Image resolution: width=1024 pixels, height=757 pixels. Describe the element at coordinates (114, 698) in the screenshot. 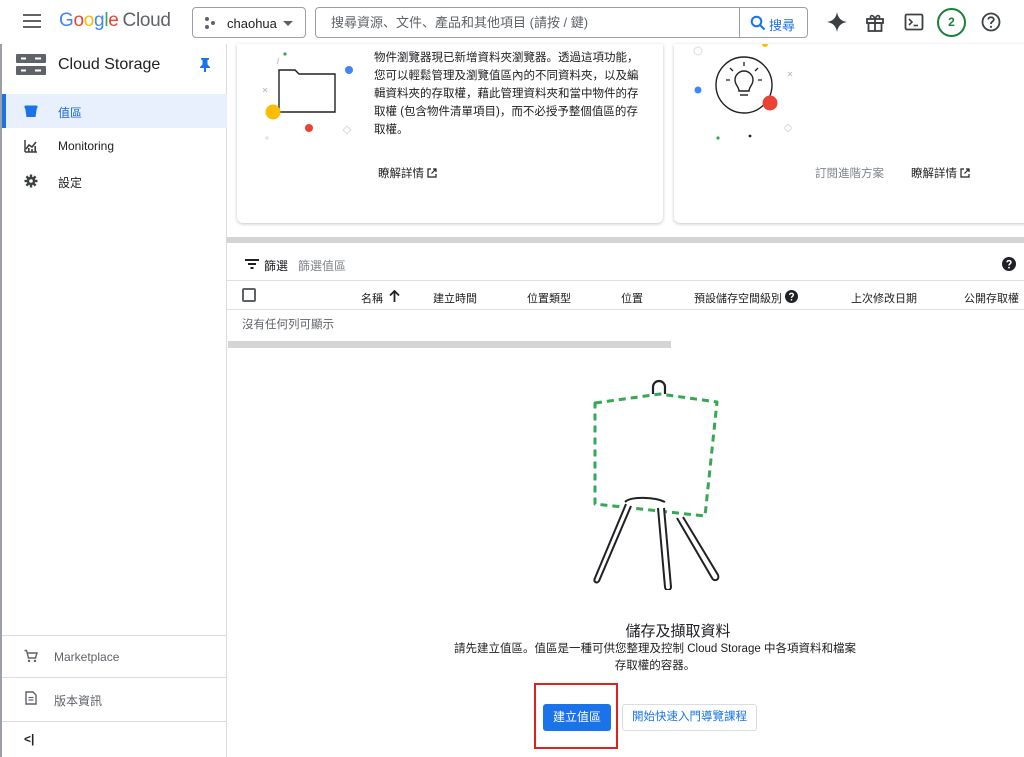

I see `sidebar-item-release-notes: 版本資訊` at that location.